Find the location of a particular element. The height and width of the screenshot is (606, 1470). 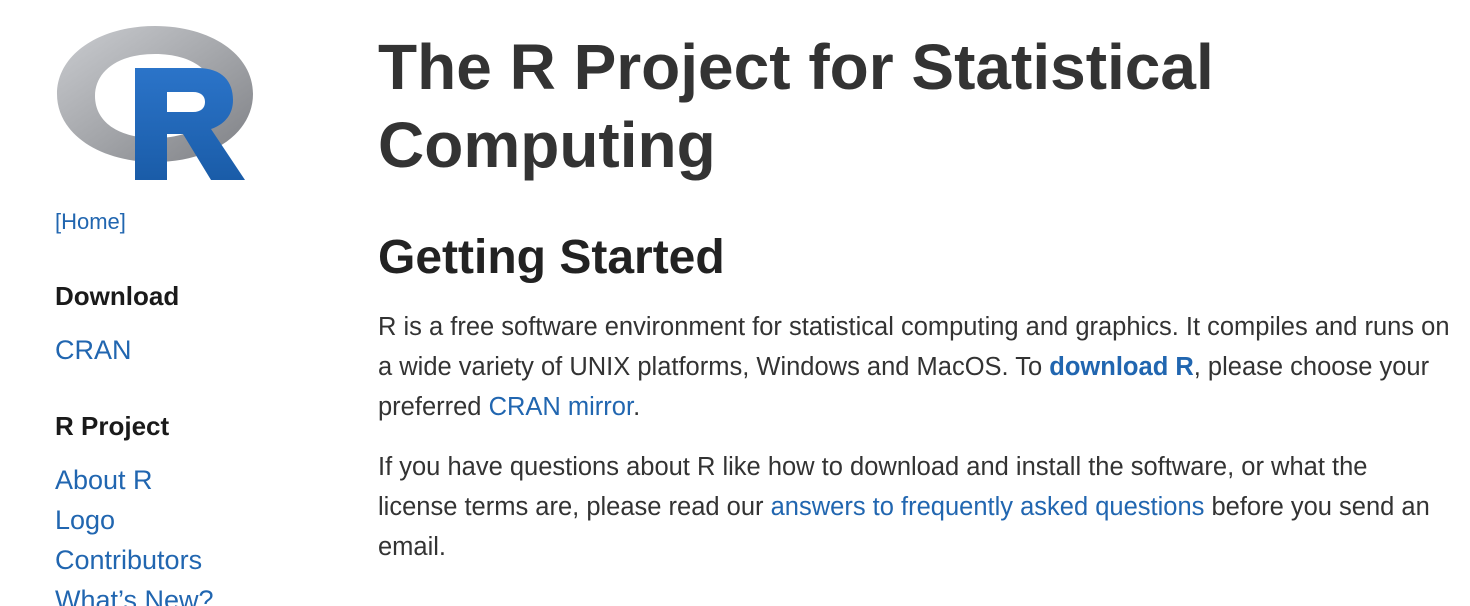

sidebar-link-about-r: About R is located at coordinates (104, 480).